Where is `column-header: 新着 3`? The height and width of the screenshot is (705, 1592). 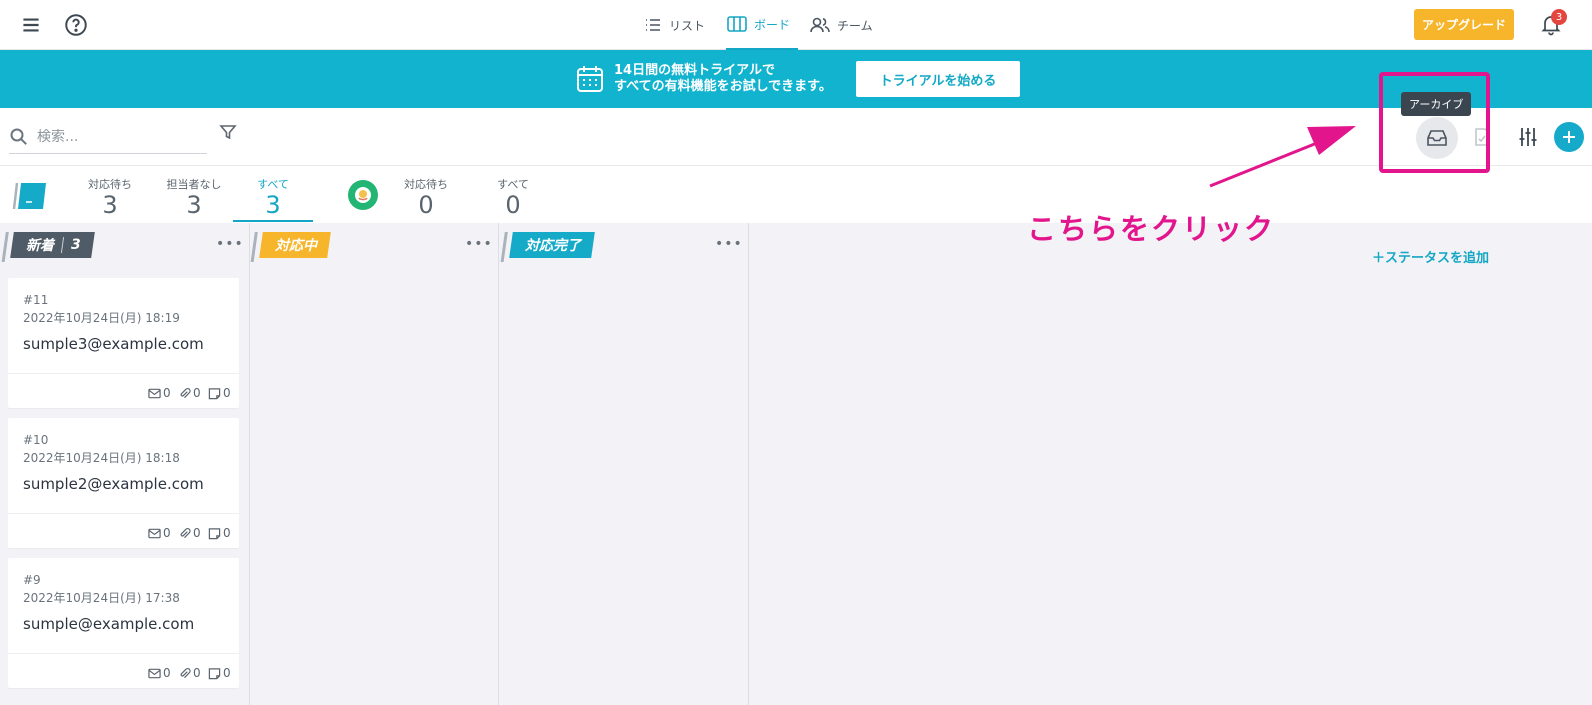 column-header: 新着 3 is located at coordinates (48, 246).